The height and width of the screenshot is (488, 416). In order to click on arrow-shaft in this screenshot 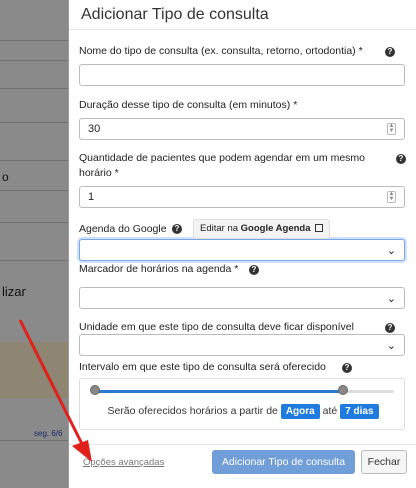, I will do `click(52, 384)`.